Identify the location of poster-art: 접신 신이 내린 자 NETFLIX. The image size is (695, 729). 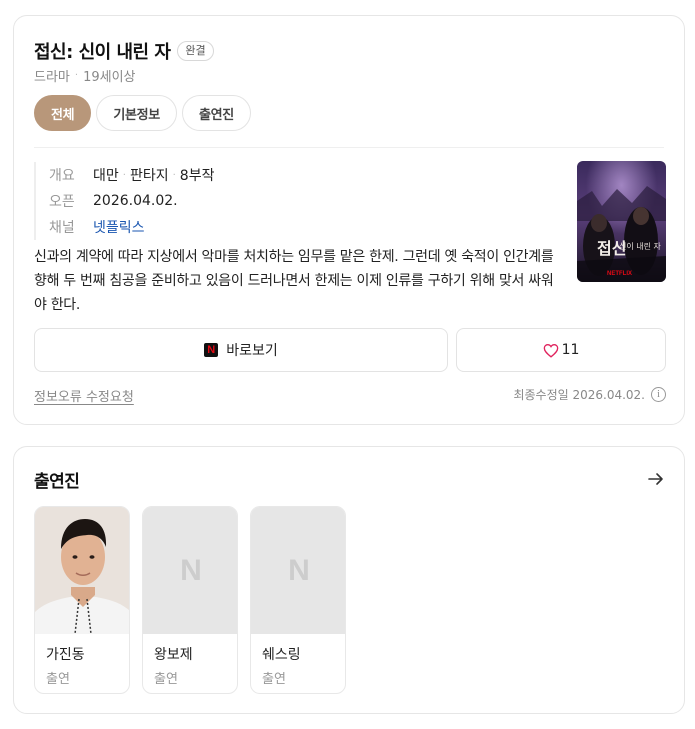
(621, 221).